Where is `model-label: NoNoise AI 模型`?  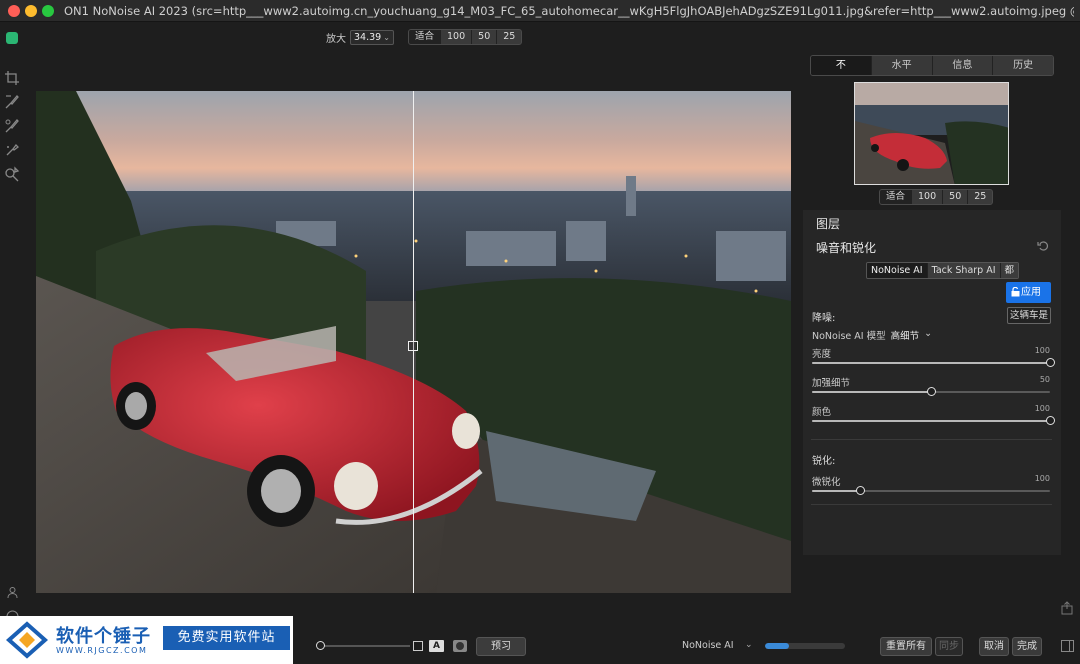 model-label: NoNoise AI 模型 is located at coordinates (849, 336).